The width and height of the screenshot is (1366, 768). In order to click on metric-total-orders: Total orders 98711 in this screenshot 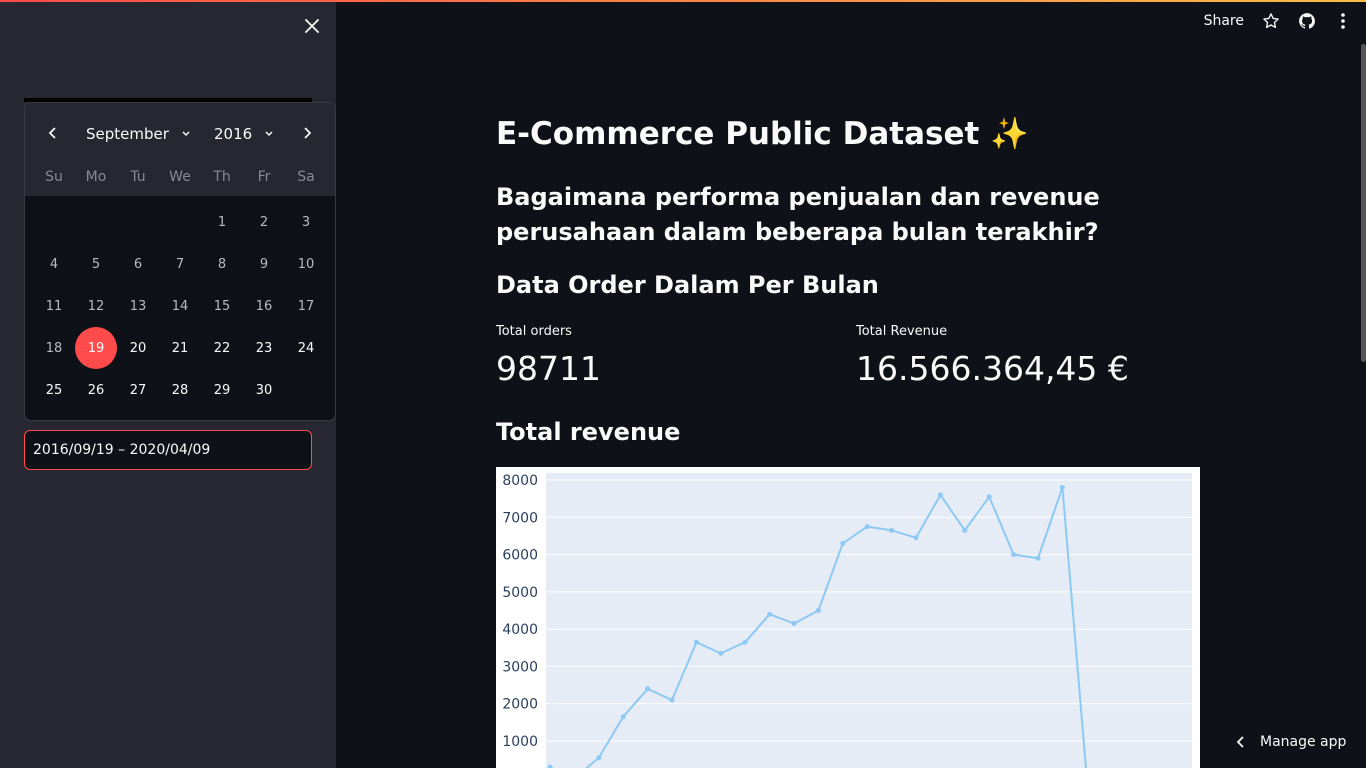, I will do `click(548, 356)`.